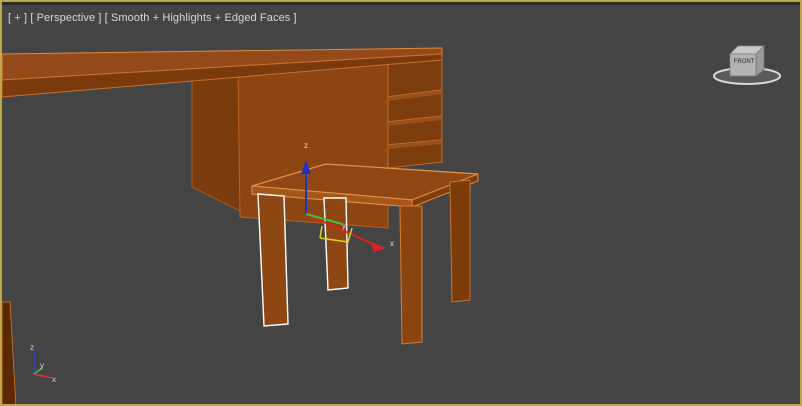  What do you see at coordinates (32, 347) in the screenshot?
I see `tripod-z-label: z` at bounding box center [32, 347].